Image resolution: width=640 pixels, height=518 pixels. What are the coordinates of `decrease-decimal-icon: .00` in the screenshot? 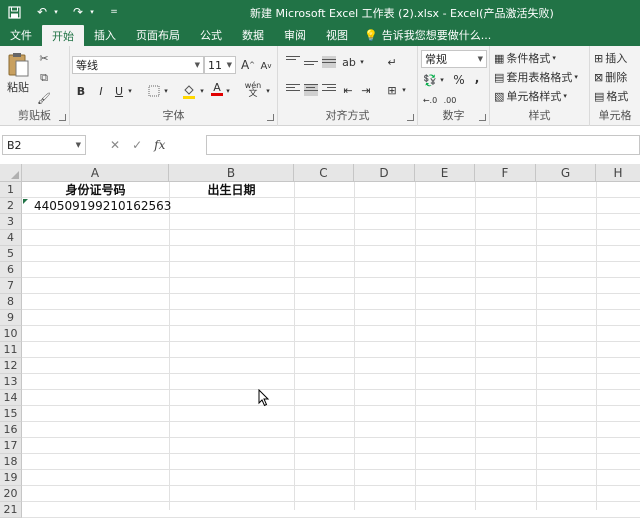 It's located at (450, 100).